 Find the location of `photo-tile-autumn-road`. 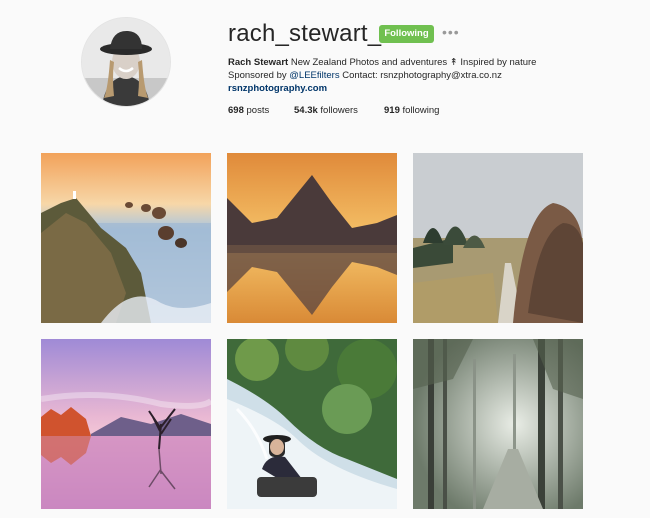

photo-tile-autumn-road is located at coordinates (498, 238).